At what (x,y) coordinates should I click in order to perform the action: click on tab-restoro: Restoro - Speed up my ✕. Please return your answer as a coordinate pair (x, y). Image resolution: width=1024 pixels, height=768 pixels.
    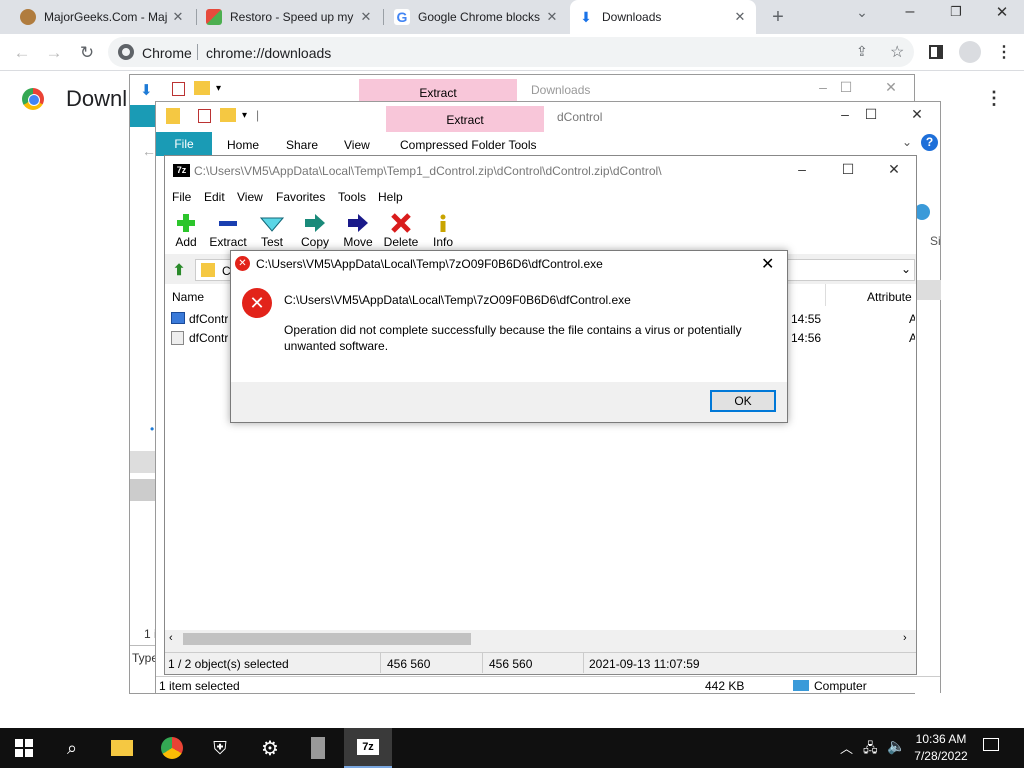
    Looking at the image, I should click on (290, 17).